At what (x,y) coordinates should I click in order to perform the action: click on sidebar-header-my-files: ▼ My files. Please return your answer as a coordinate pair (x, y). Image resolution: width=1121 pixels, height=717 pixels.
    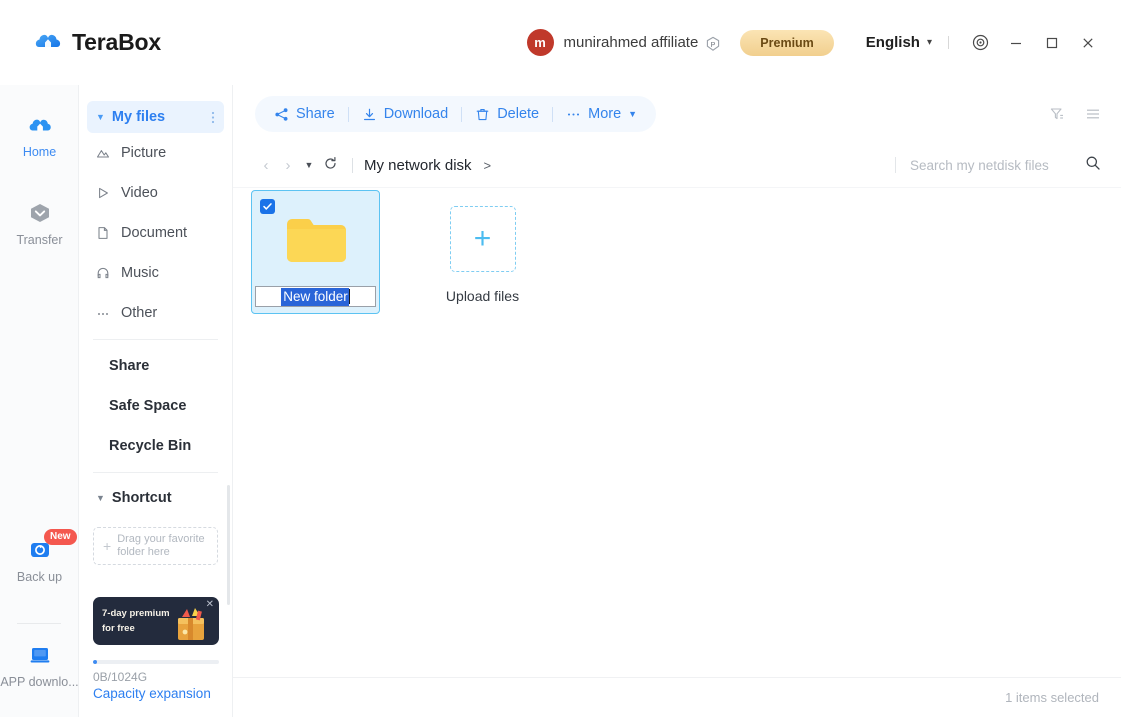
    Looking at the image, I should click on (155, 117).